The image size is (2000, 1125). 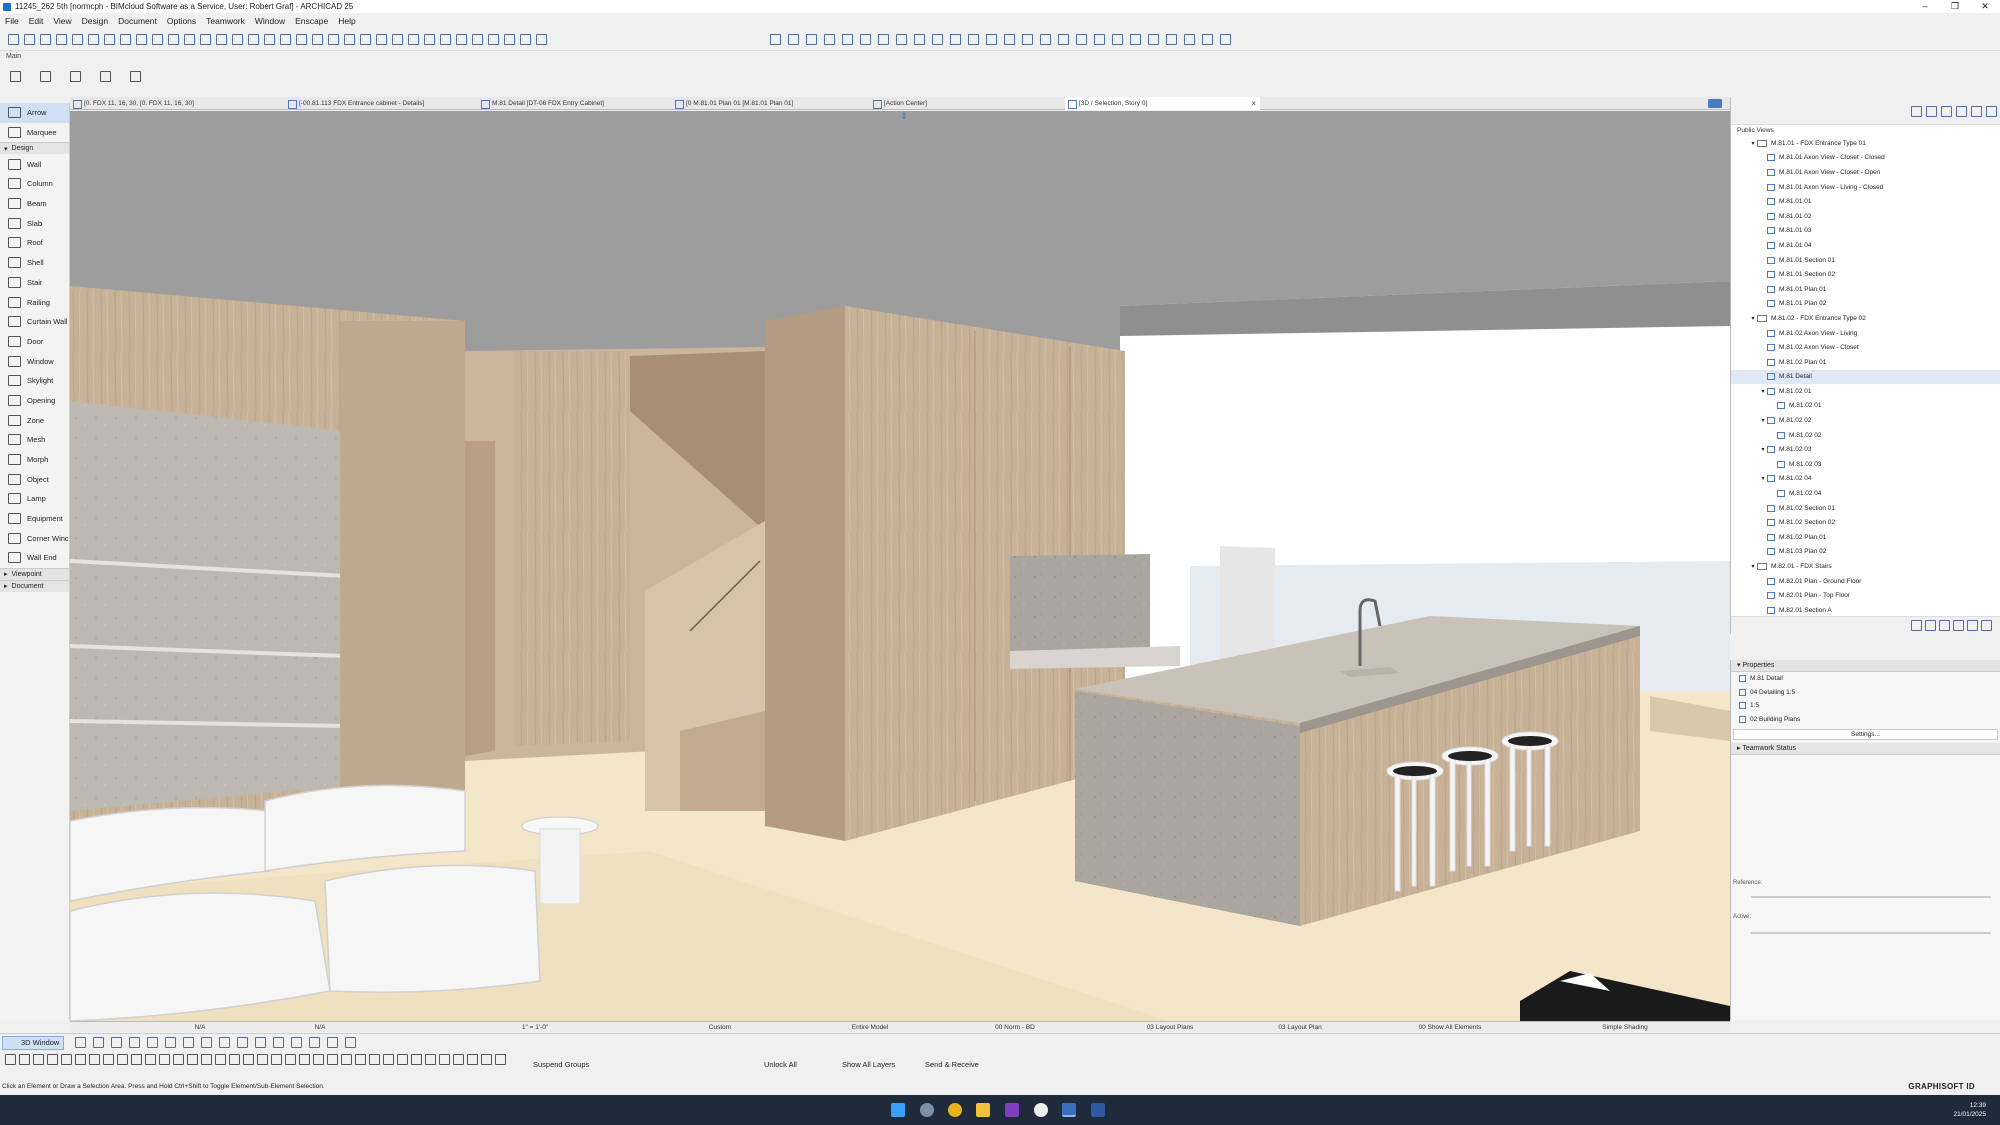 I want to click on tab-m8101-plan01: [0 M.81.01 Plan 01 [M.81.01 Plan 01], so click(x=767, y=103).